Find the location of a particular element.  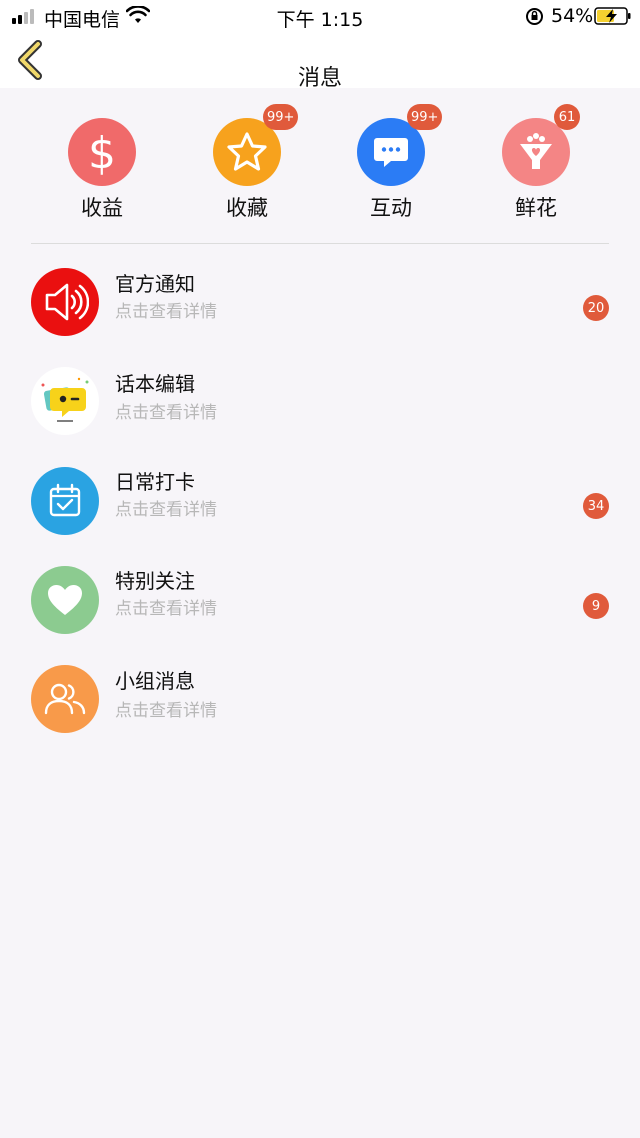

list-item-title: 官方通知 is located at coordinates (155, 284).